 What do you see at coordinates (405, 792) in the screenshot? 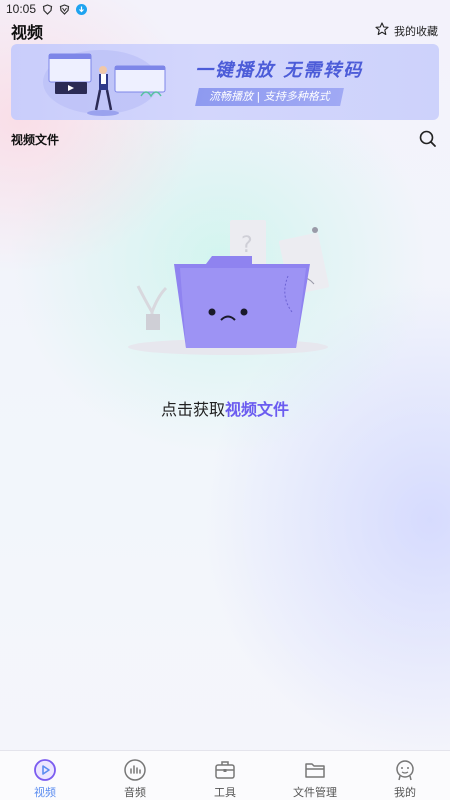
I see `nav-label-profile: 我的` at bounding box center [405, 792].